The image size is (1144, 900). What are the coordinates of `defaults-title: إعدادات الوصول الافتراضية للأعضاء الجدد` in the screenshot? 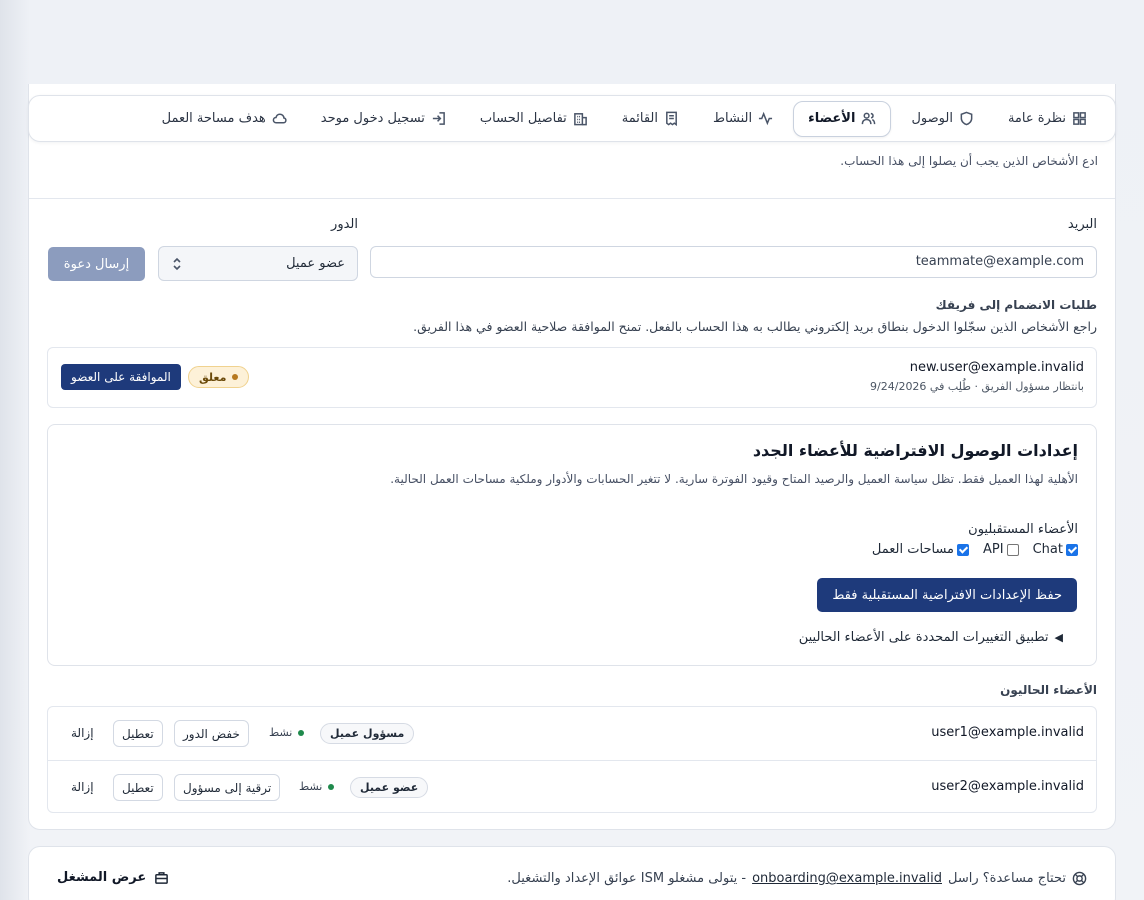 It's located at (915, 450).